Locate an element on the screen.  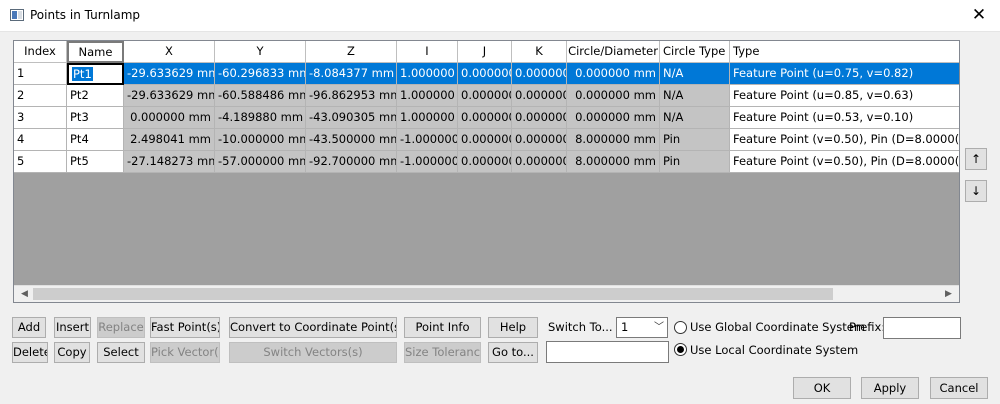
cell-y: -60.588486 mm is located at coordinates (260, 96).